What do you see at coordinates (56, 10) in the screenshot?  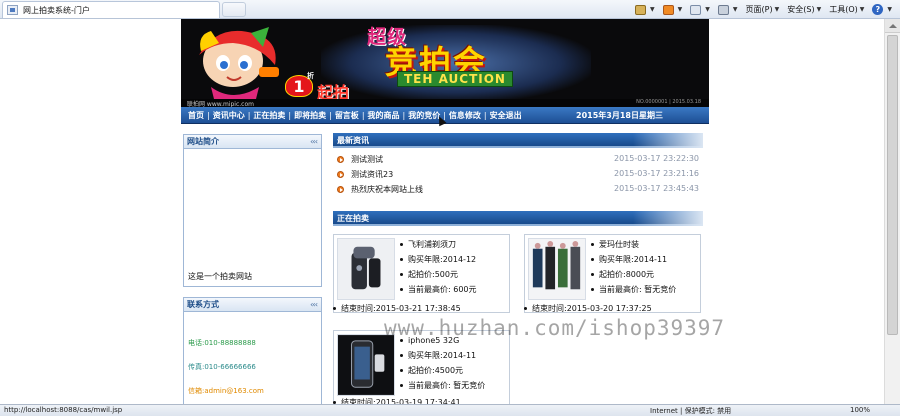 I see `tab-title: 网上拍卖系统-门户` at bounding box center [56, 10].